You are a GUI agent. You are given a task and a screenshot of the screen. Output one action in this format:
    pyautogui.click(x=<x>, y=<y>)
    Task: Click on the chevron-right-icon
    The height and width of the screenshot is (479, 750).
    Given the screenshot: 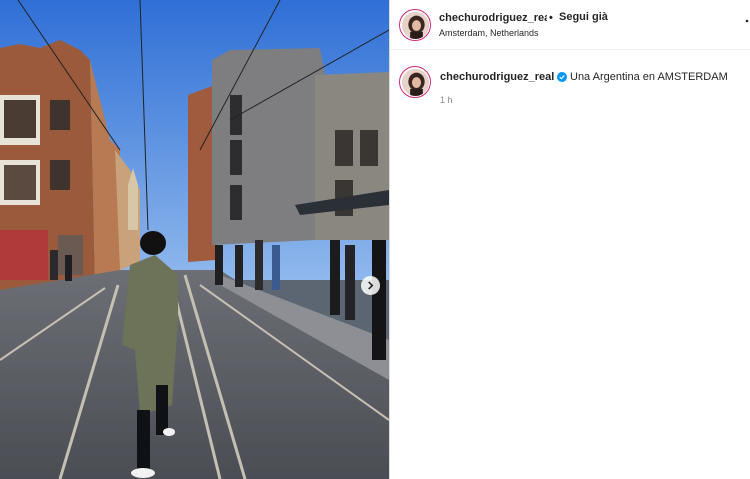 What is the action you would take?
    pyautogui.click(x=371, y=285)
    